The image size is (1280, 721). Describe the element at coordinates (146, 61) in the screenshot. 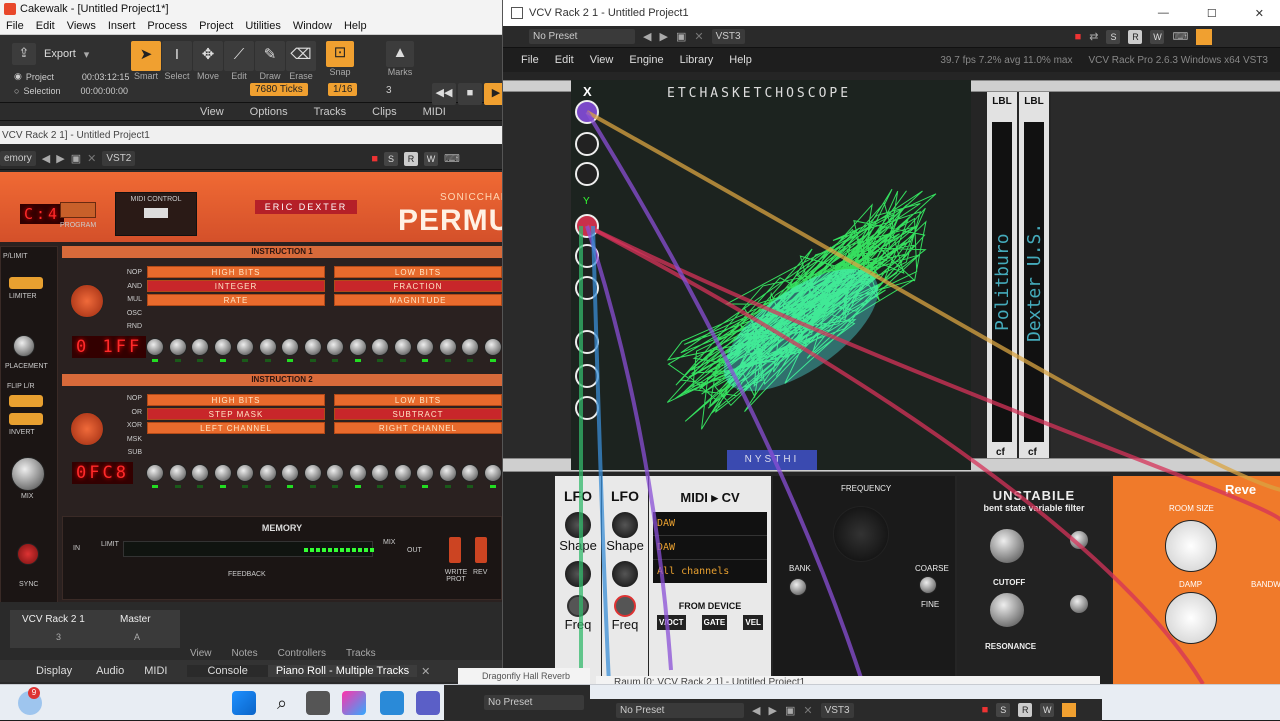

I see `tool-smart: ➤ Smart` at that location.